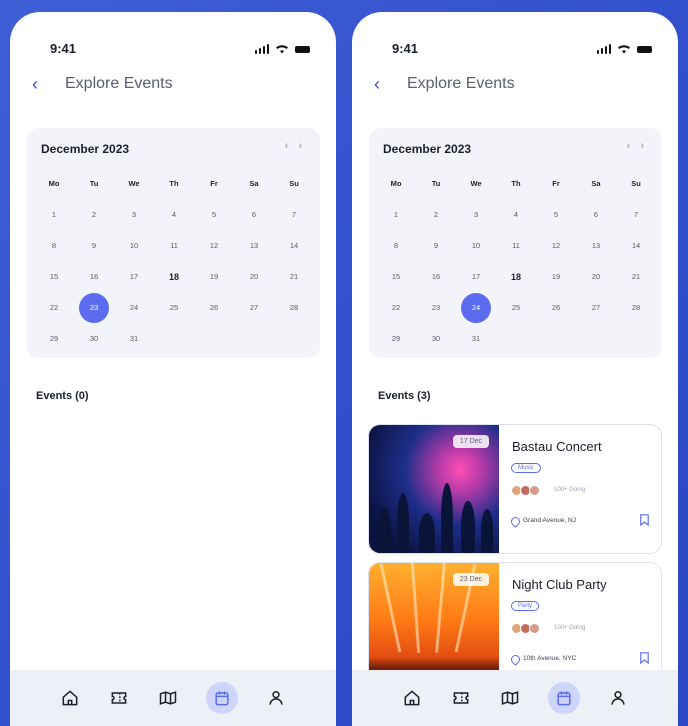  I want to click on event-image: 17 Dec, so click(434, 489).